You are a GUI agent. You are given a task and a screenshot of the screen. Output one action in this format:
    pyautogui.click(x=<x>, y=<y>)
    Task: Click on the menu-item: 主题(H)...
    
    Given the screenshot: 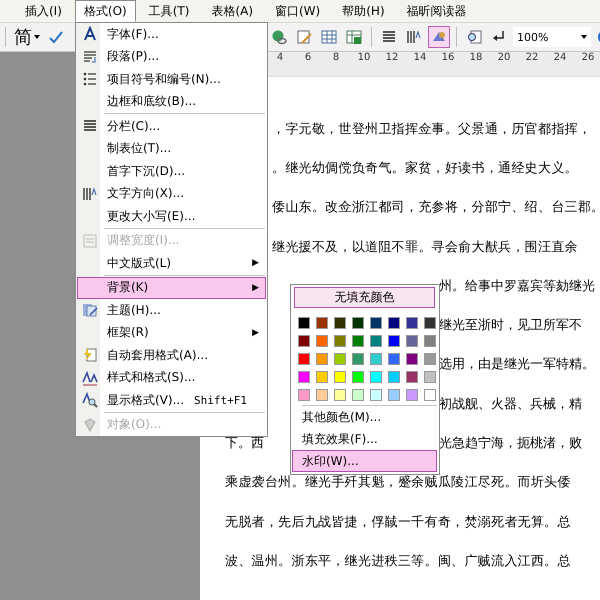 What is the action you would take?
    pyautogui.click(x=171, y=310)
    